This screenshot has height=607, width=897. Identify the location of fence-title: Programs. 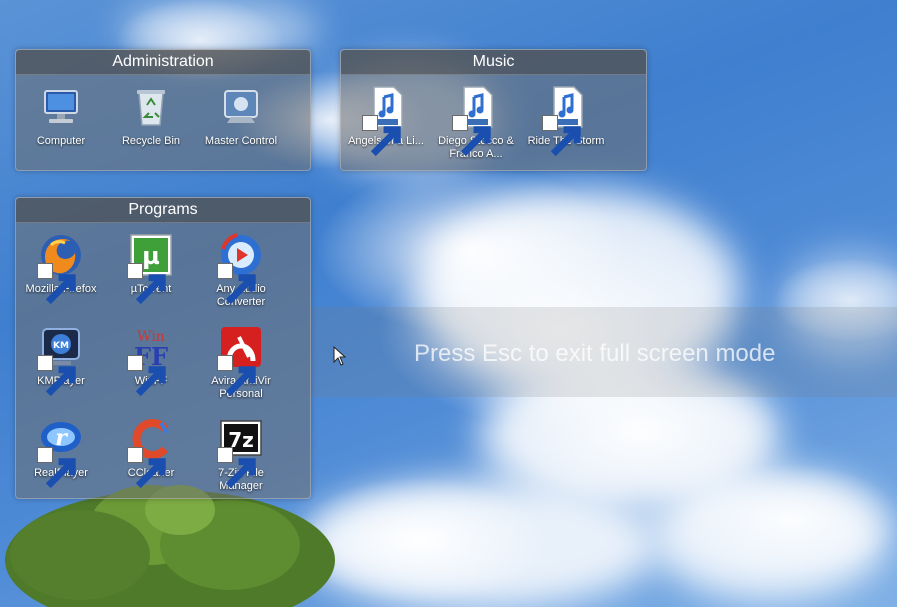
(163, 210).